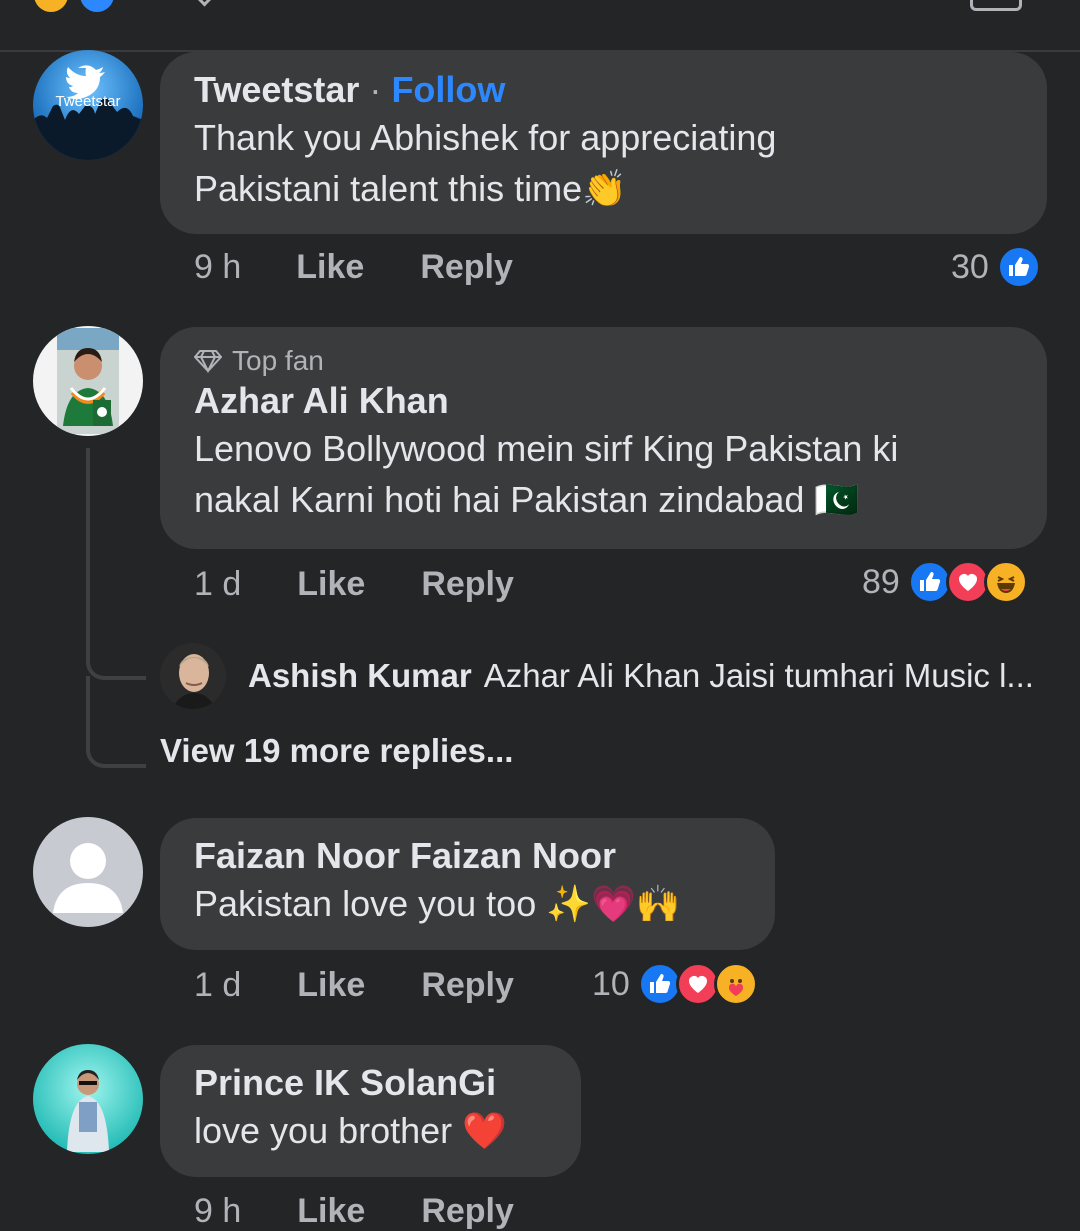 The height and width of the screenshot is (1231, 1080). Describe the element at coordinates (88, 381) in the screenshot. I see `avatar-azhar-ali-khan` at that location.